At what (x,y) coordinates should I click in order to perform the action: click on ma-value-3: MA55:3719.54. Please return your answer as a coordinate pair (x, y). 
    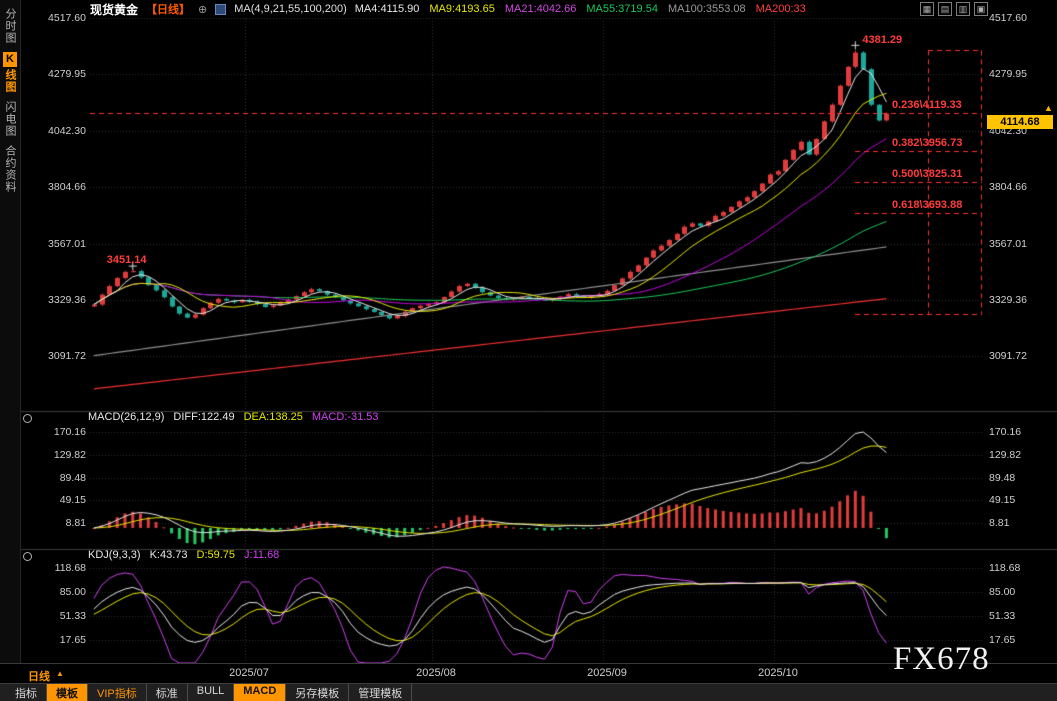
    Looking at the image, I should click on (622, 9).